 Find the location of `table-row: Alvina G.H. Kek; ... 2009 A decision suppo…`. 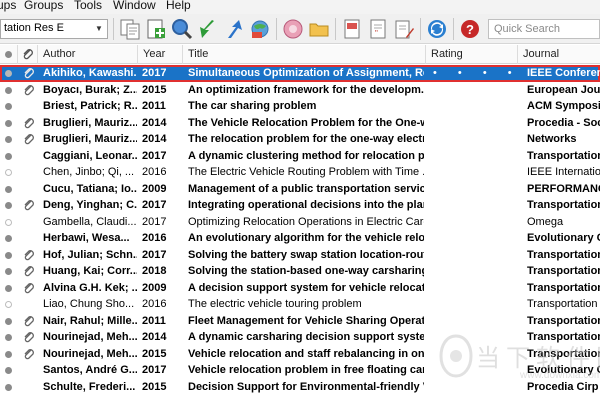

table-row: Alvina G.H. Kek; ... 2009 A decision suppo… is located at coordinates (300, 288).